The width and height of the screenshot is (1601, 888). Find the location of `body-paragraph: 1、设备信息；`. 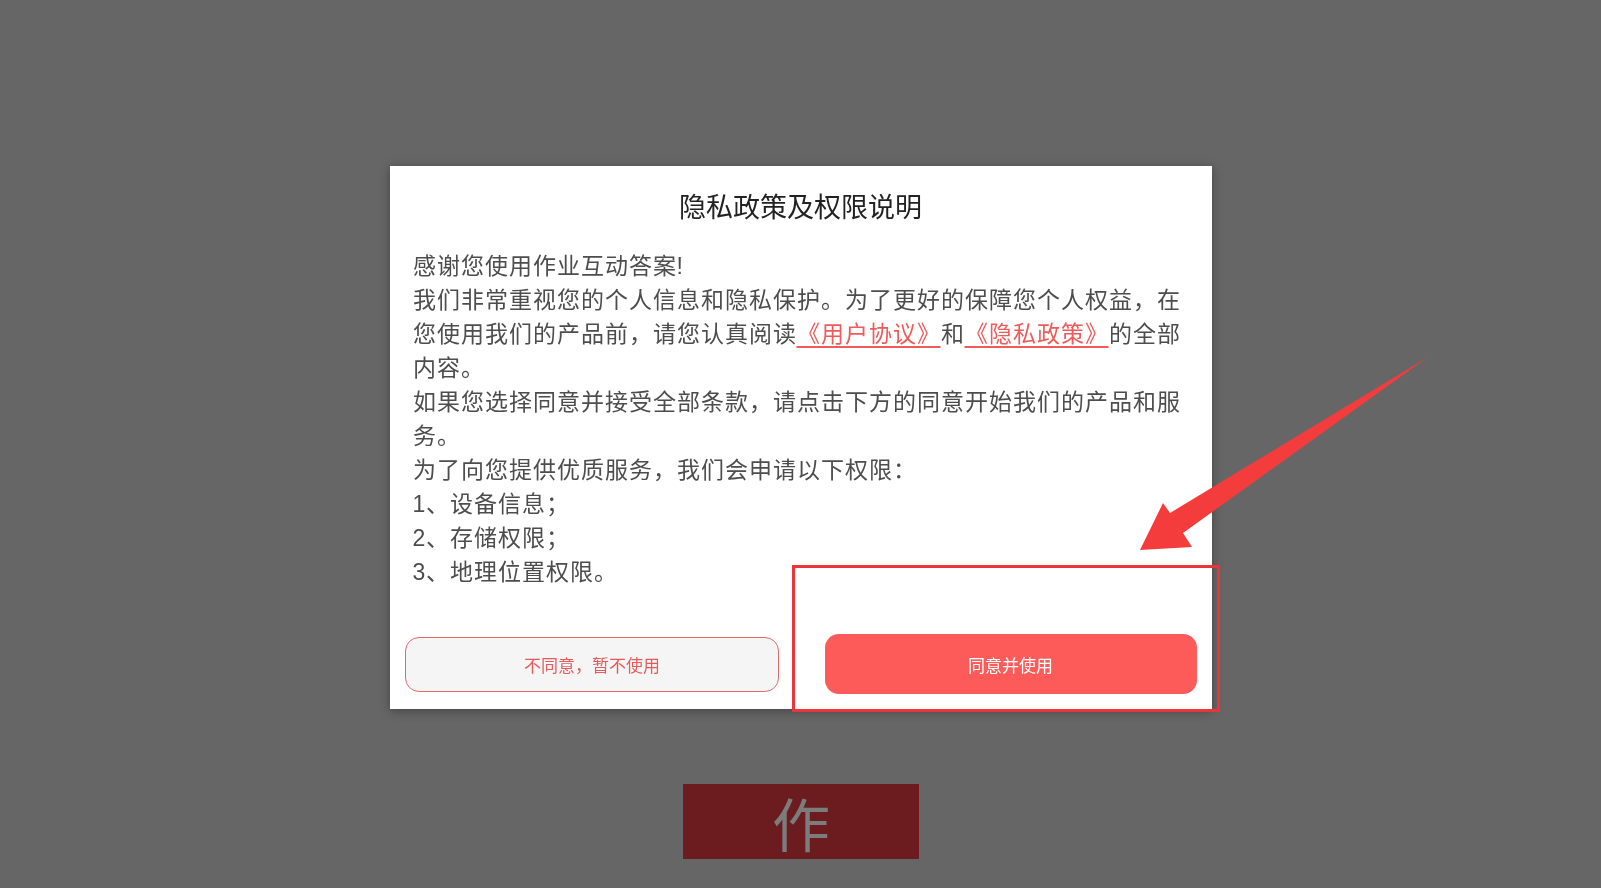

body-paragraph: 1、设备信息； is located at coordinates (492, 504).